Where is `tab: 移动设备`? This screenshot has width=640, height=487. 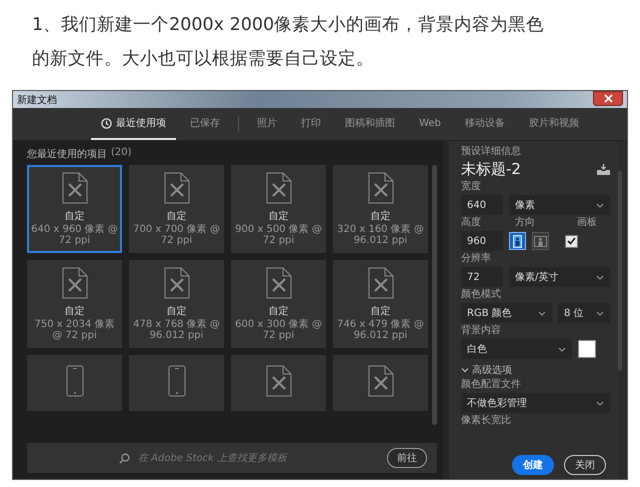 tab: 移动设备 is located at coordinates (484, 124).